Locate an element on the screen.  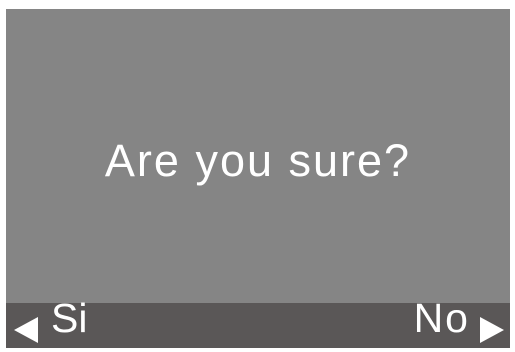
left-triangle-icon is located at coordinates (26, 330).